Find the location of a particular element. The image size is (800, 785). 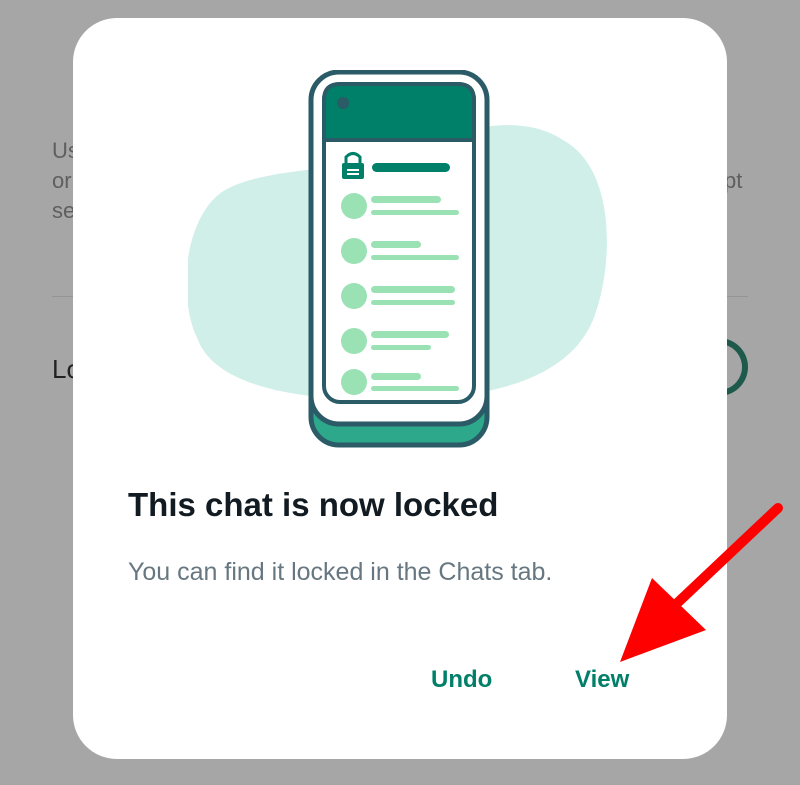

background-text-3: se is located at coordinates (64, 210).